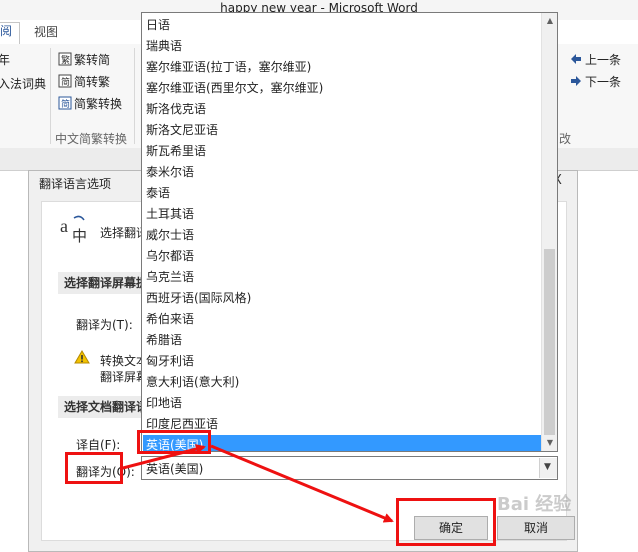 Image resolution: width=638 pixels, height=552 pixels. I want to click on annotation-arrows, so click(258, 483).